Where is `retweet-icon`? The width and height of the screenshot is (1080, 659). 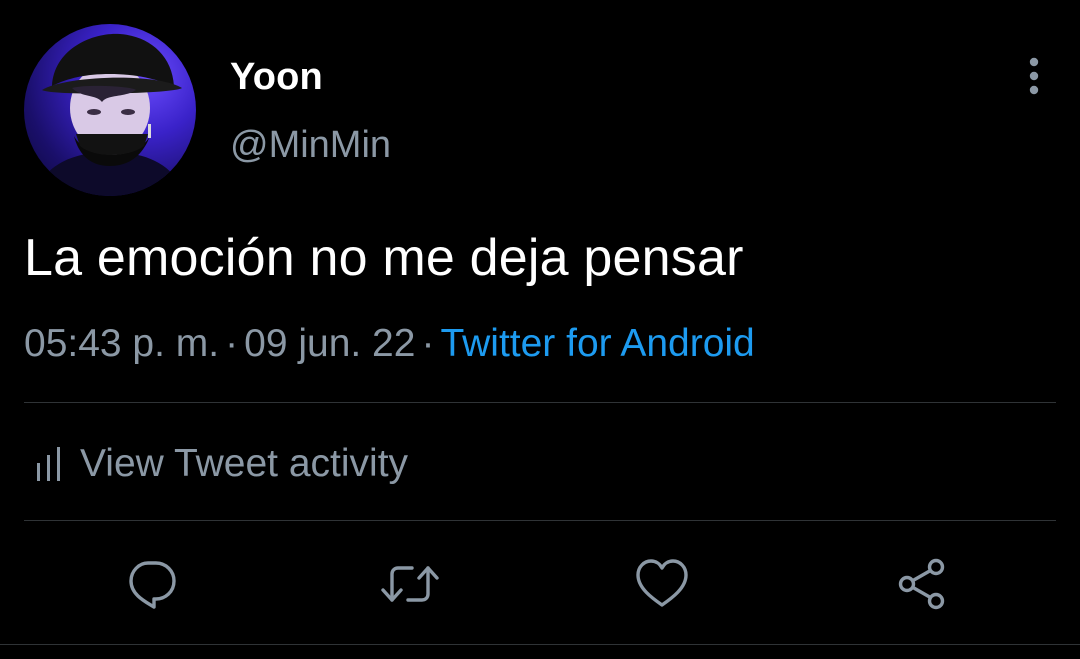 retweet-icon is located at coordinates (410, 584).